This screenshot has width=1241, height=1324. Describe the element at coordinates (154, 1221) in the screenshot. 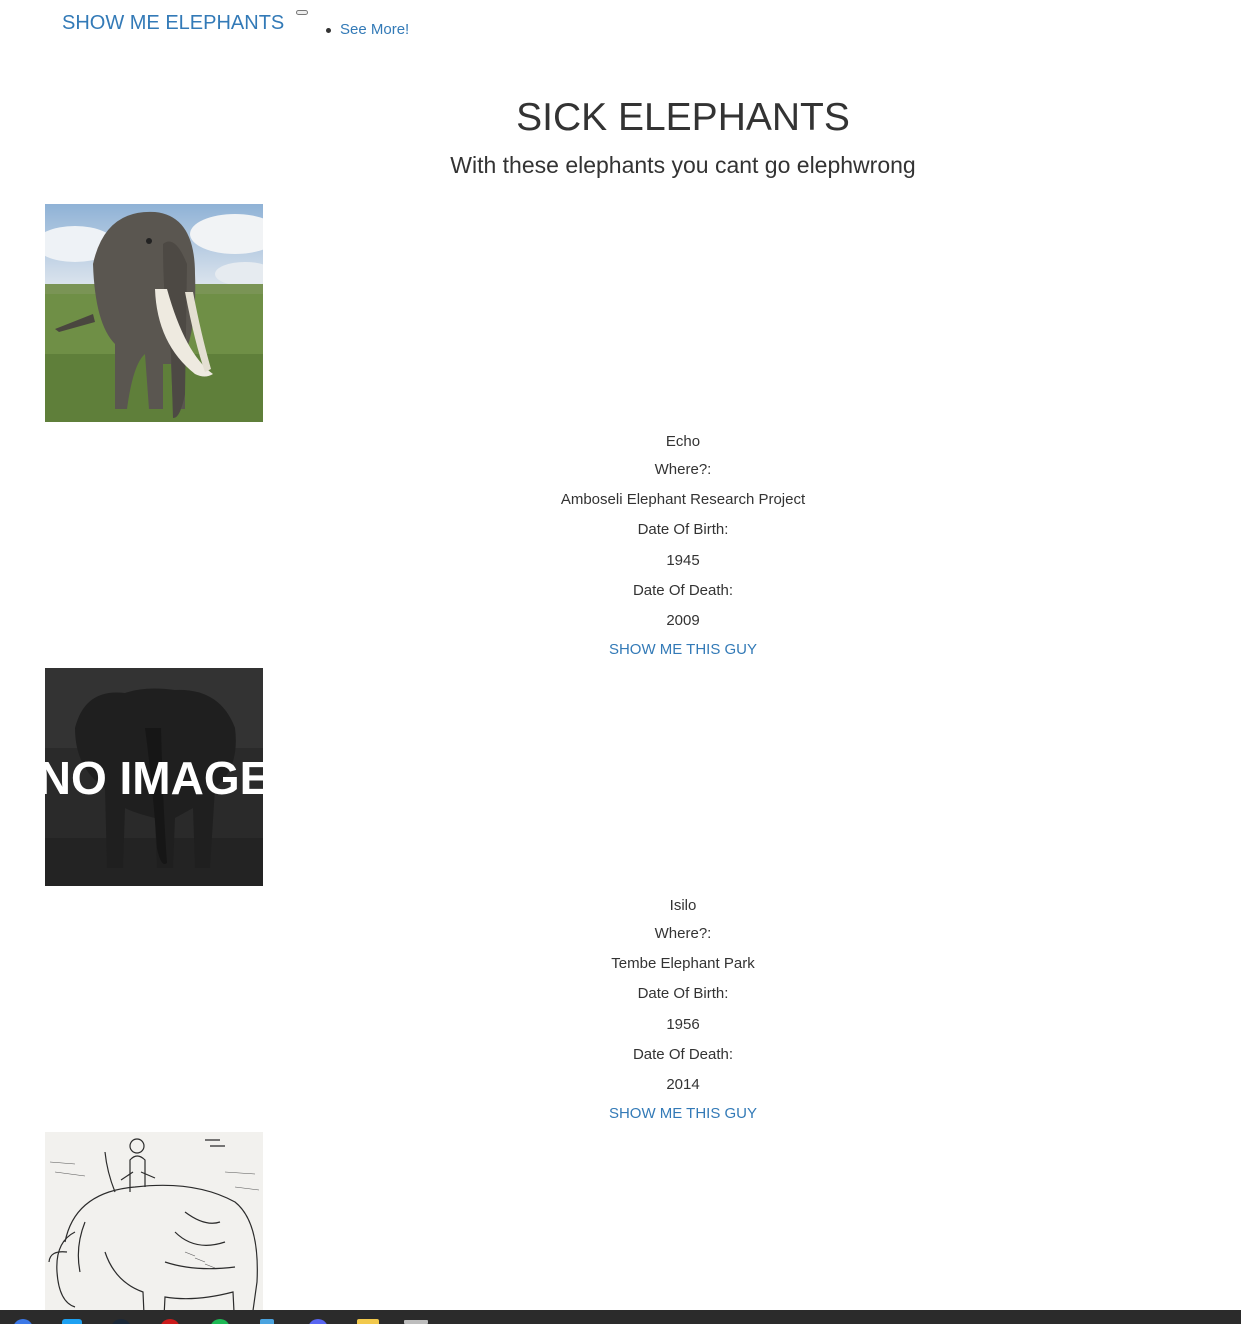

I see `elephant-sketch` at that location.